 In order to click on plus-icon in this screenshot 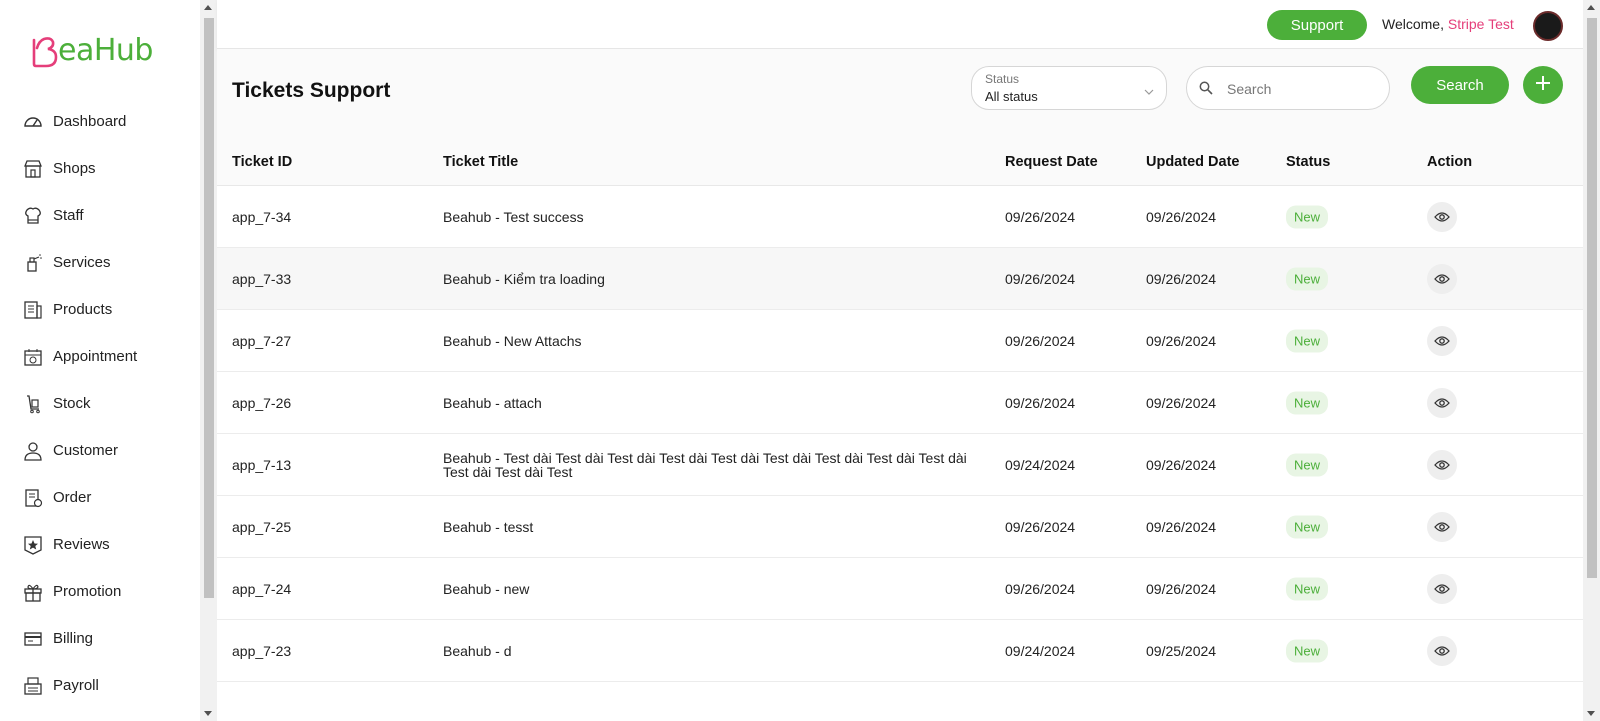, I will do `click(1543, 85)`.